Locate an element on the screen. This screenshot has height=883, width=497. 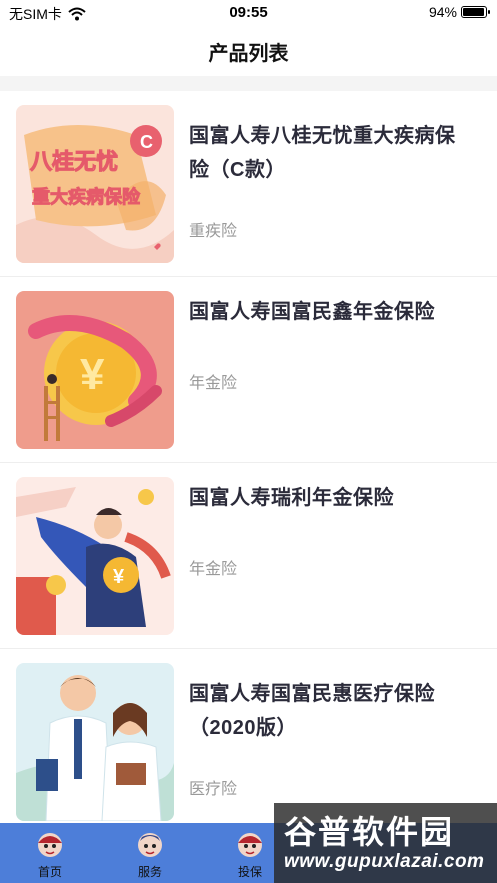
watermark: 谷普软件园 www.gupuxlazai.com is located at coordinates (385, 843).